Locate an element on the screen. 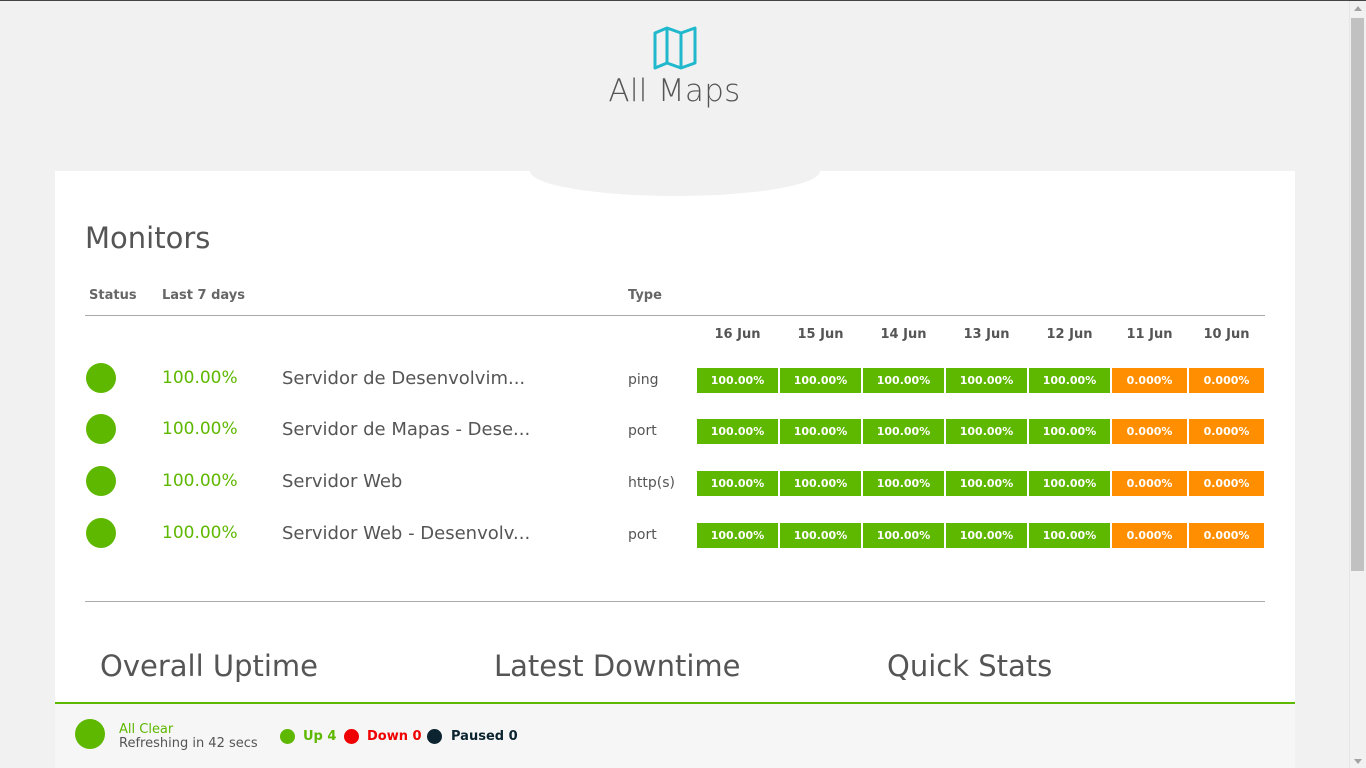 This screenshot has height=768, width=1366. day-header: 11 Jun is located at coordinates (1149, 334).